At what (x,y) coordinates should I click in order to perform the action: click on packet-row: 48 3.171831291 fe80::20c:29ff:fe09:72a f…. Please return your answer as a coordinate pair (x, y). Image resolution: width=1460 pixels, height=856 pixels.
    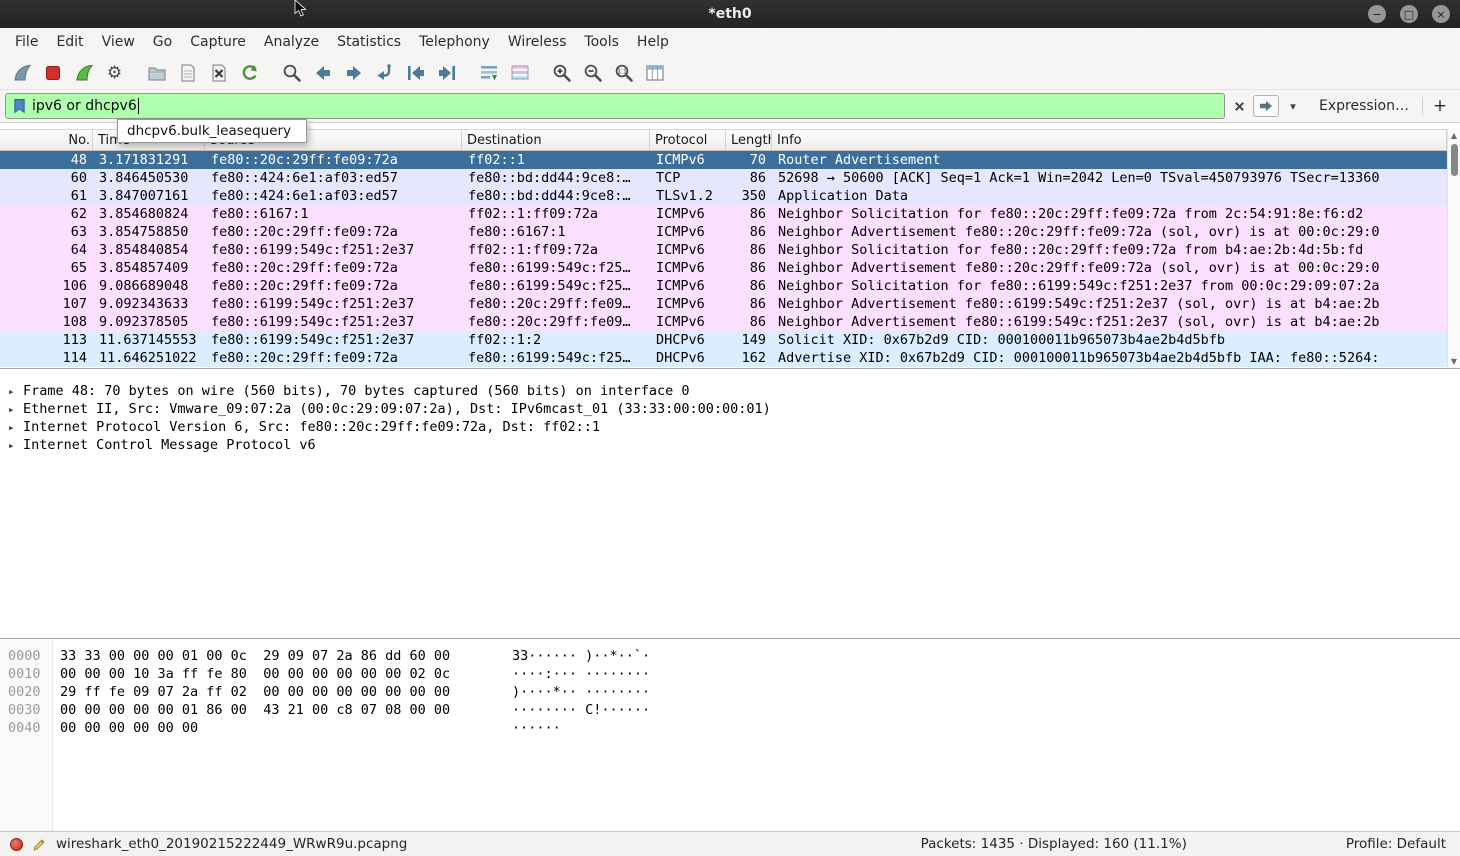
    Looking at the image, I should click on (730, 160).